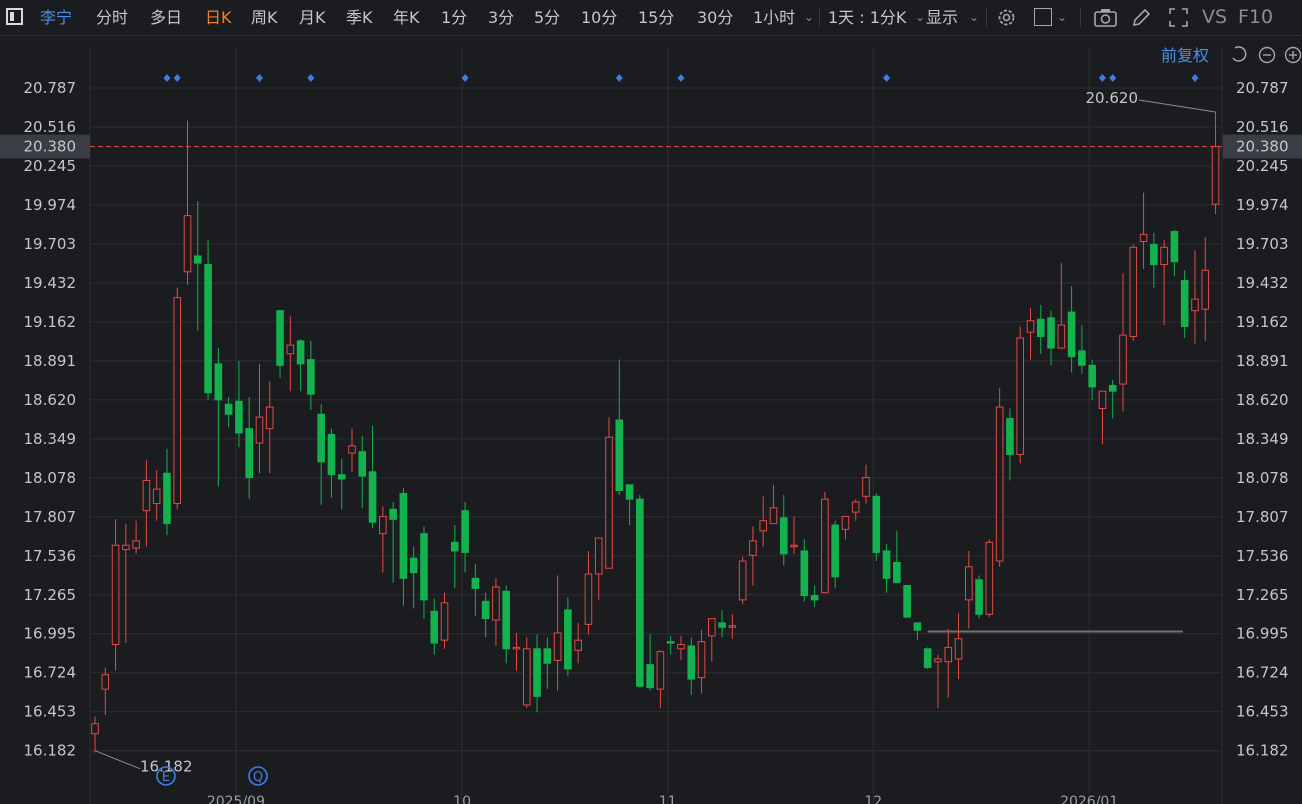 This screenshot has width=1302, height=804. Describe the element at coordinates (774, 17) in the screenshot. I see `tab-period-14: 1小时` at that location.